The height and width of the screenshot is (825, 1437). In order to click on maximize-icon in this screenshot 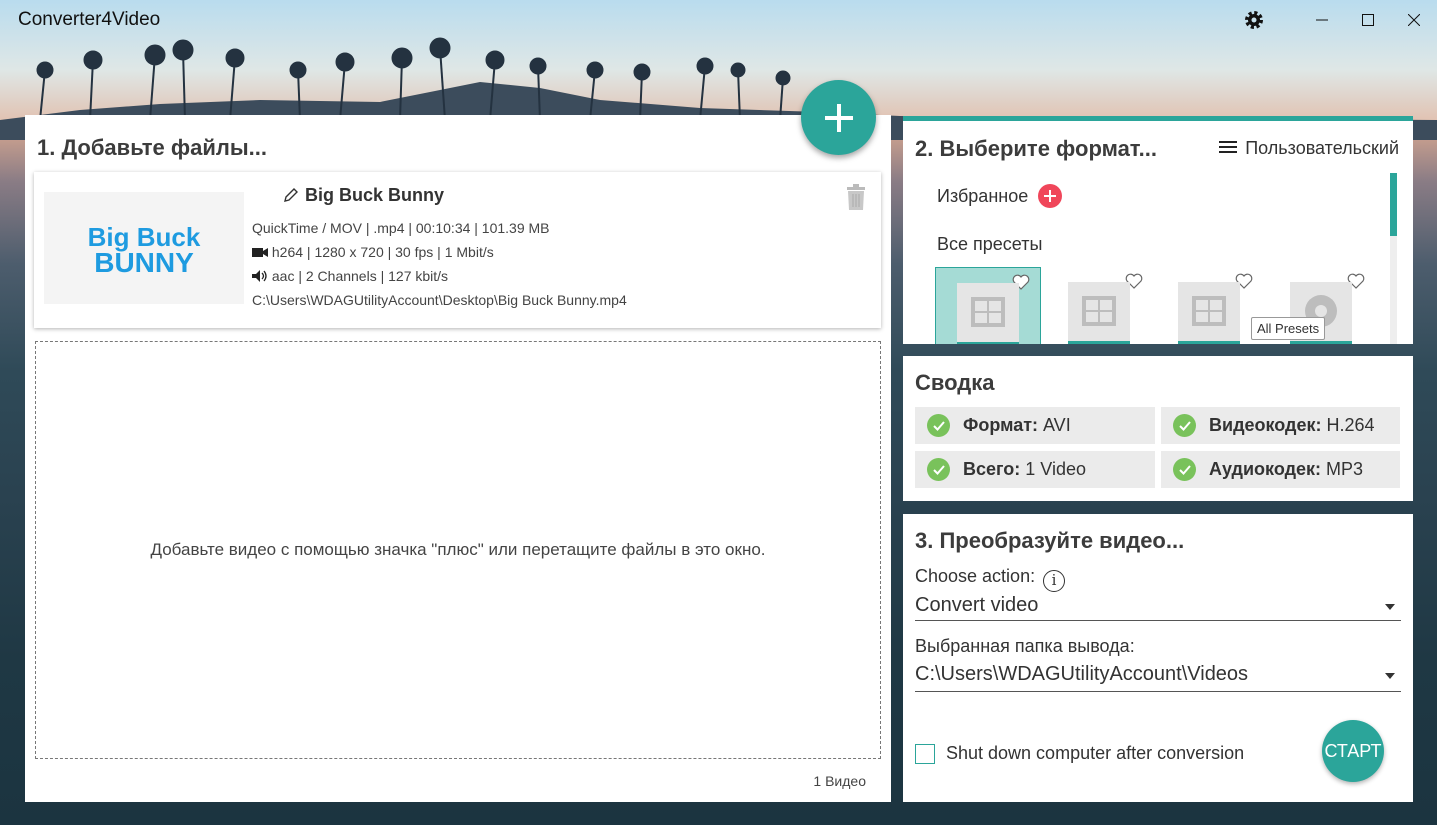, I will do `click(1368, 20)`.